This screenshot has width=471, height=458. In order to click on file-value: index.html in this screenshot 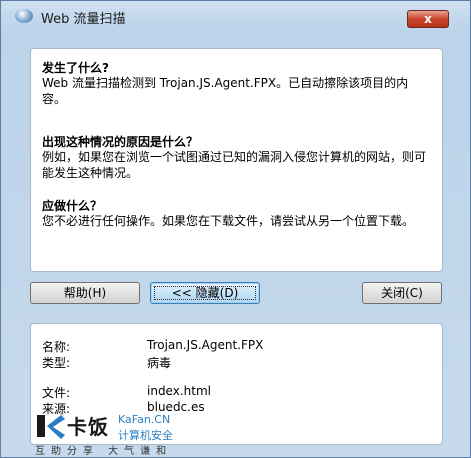, I will do `click(179, 391)`.